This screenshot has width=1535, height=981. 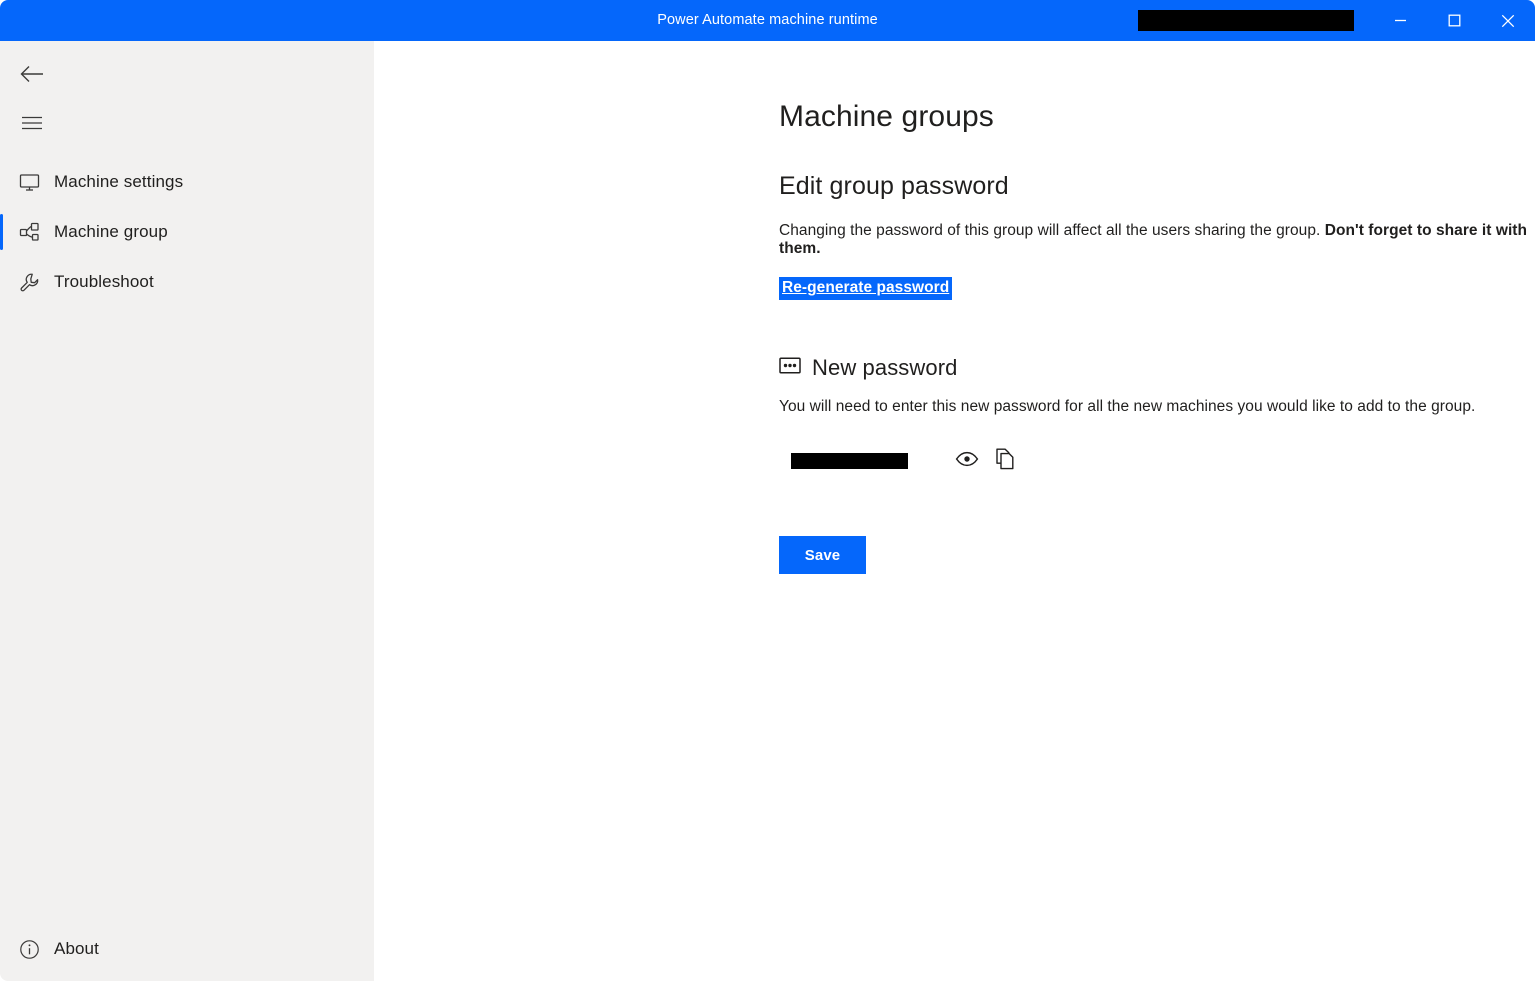 I want to click on new-password-heading: New password, so click(x=1157, y=368).